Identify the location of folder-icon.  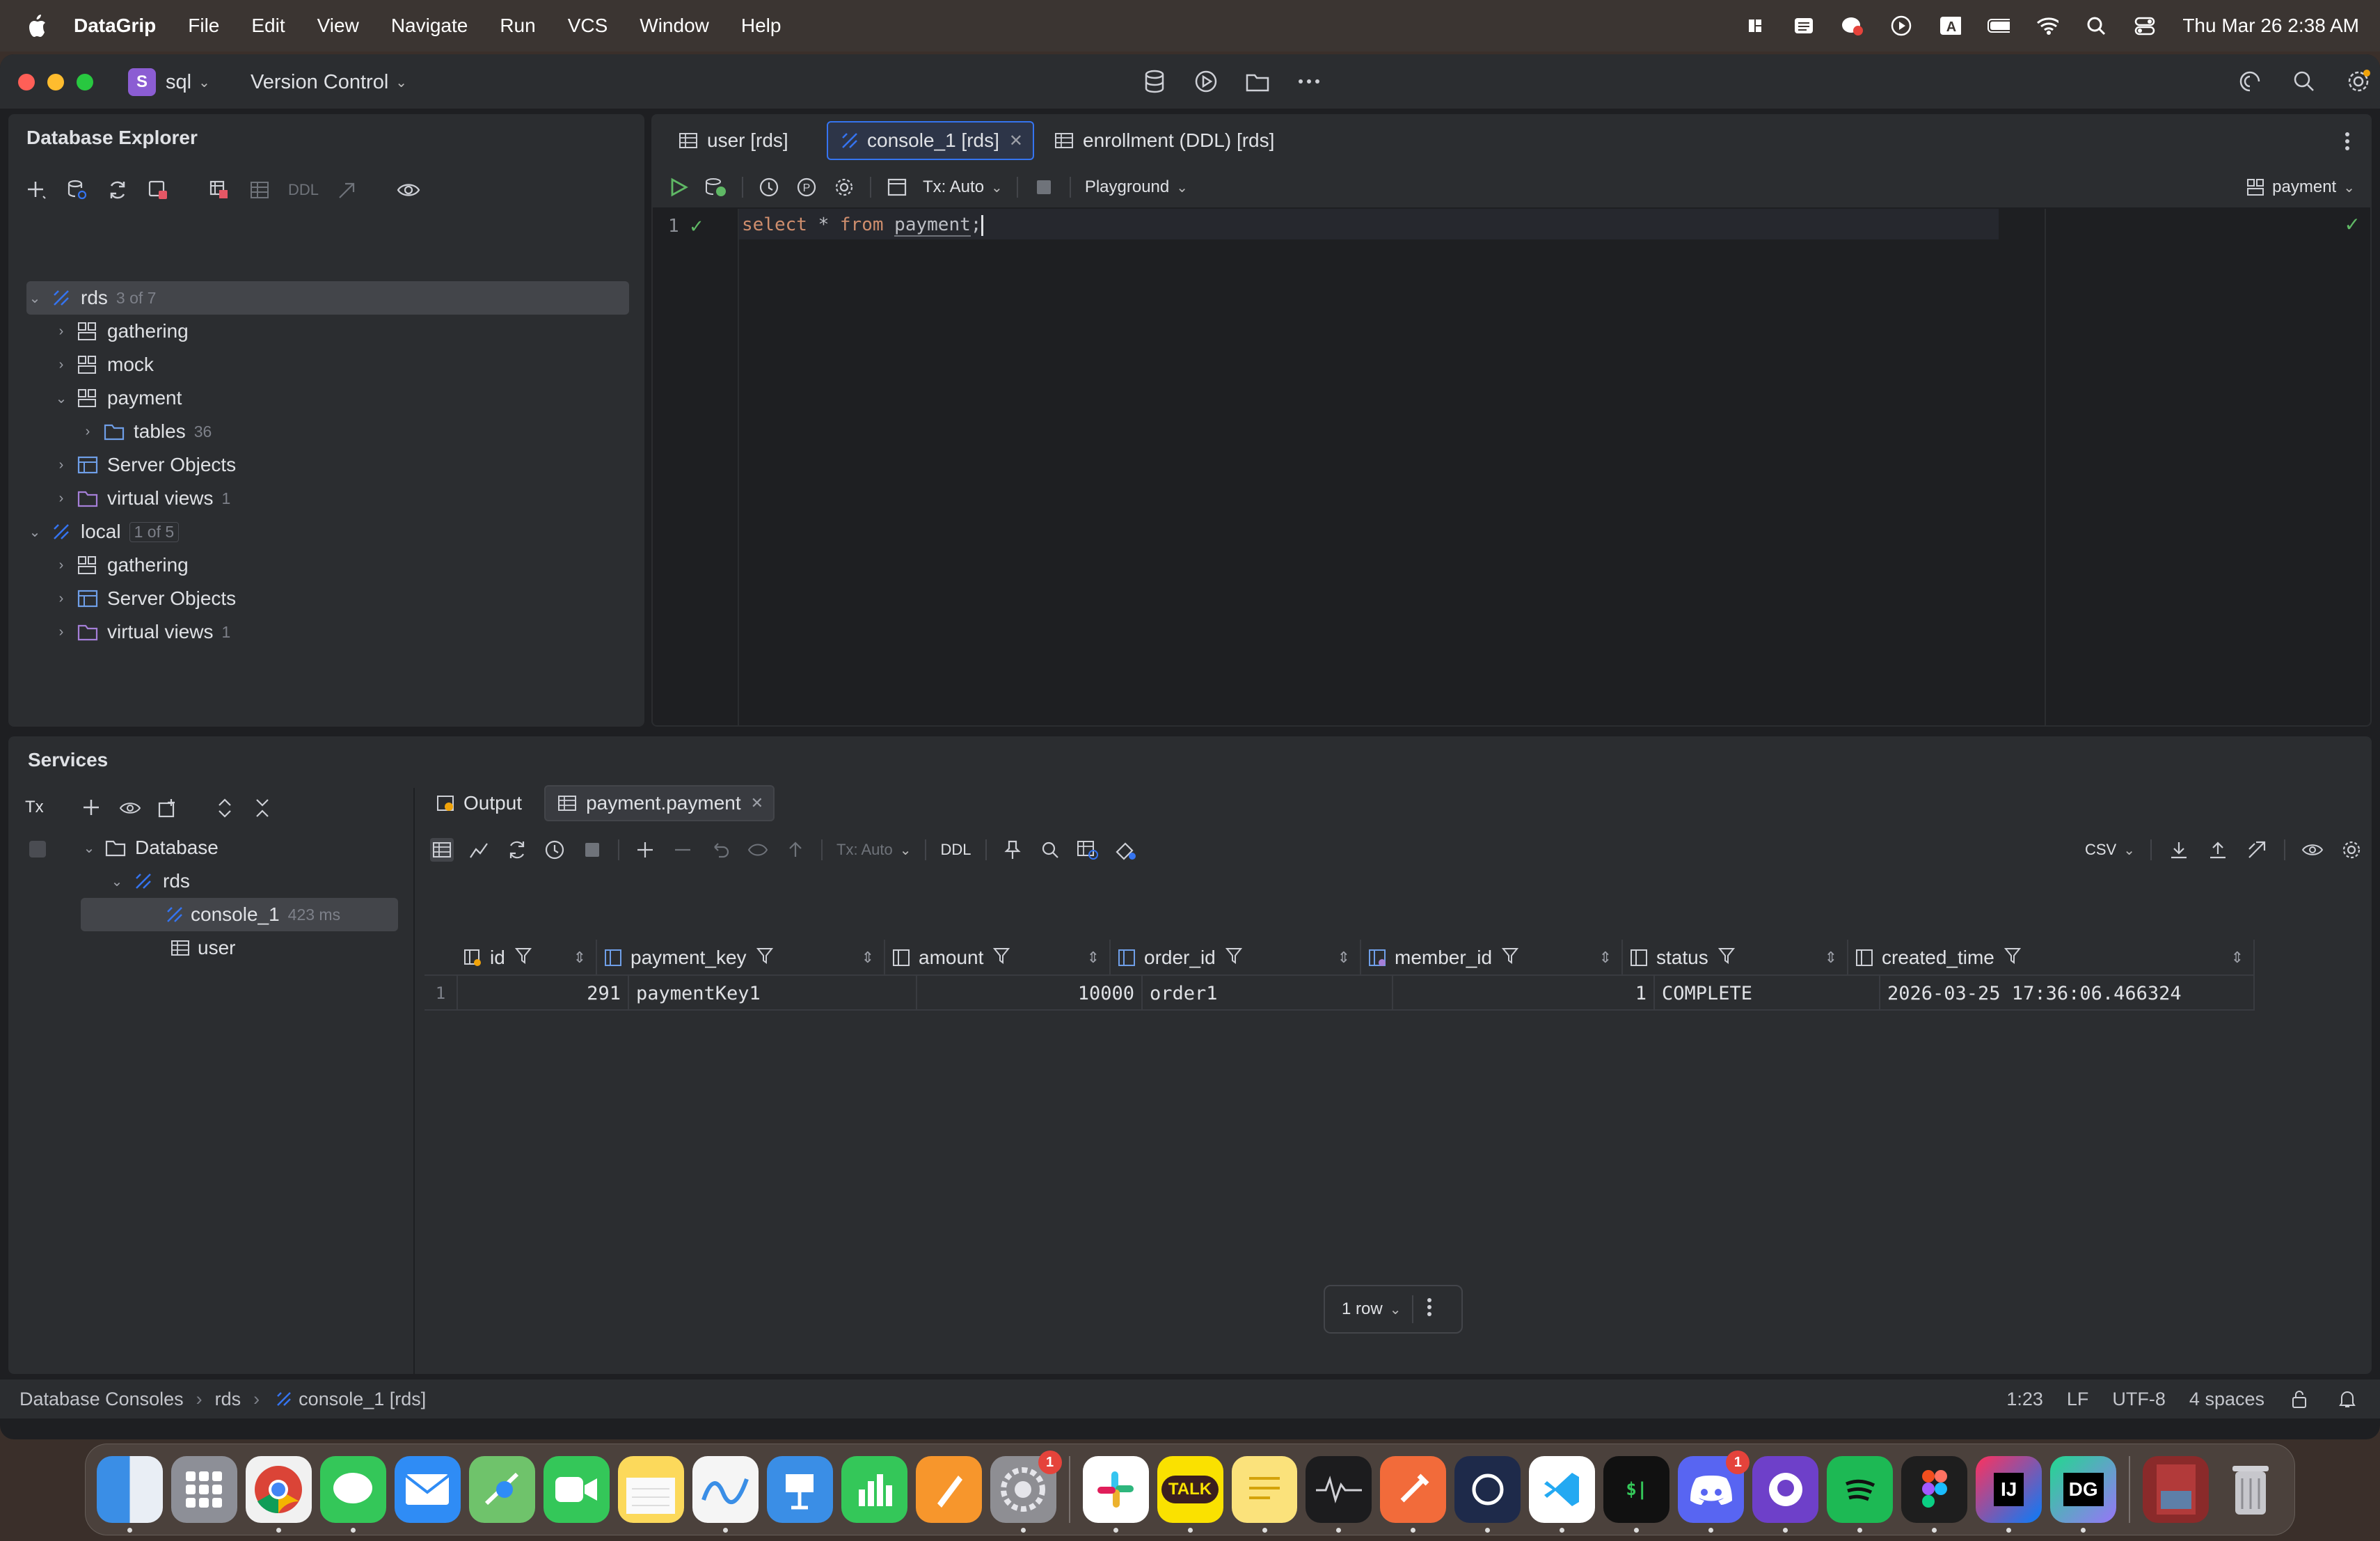
(1257, 81).